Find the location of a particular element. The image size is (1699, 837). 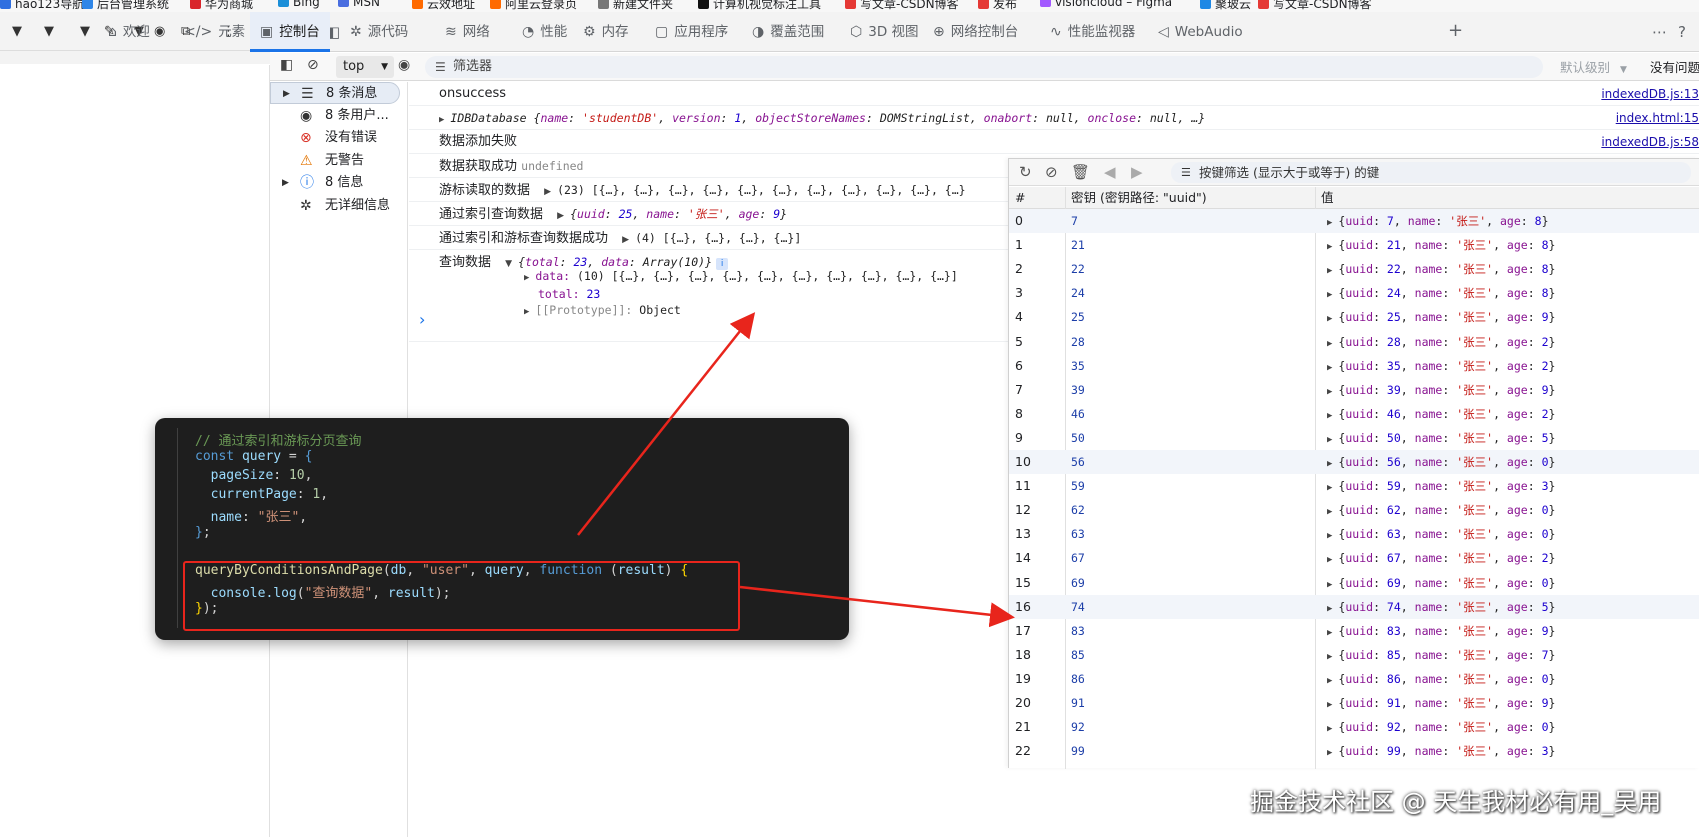

bookmark-item: 发布 is located at coordinates (997, 6).